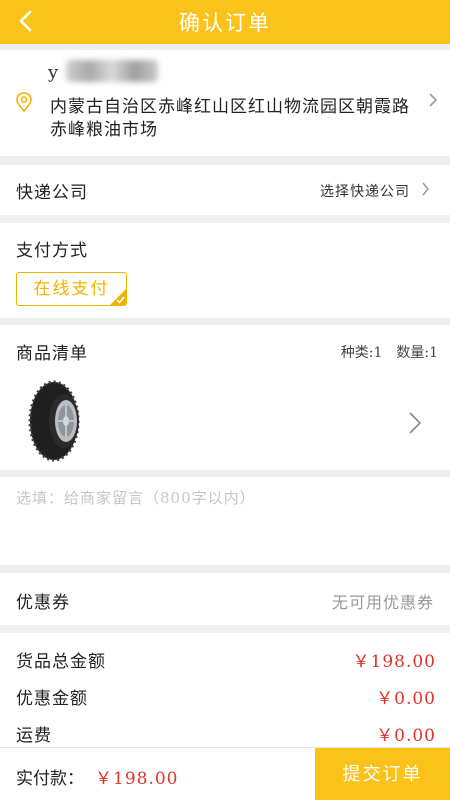 This screenshot has width=450, height=800. I want to click on tire-image, so click(54, 421).